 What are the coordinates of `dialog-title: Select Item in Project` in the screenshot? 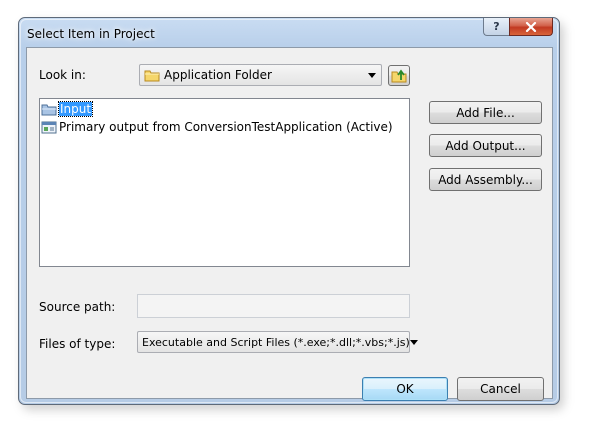 It's located at (91, 34).